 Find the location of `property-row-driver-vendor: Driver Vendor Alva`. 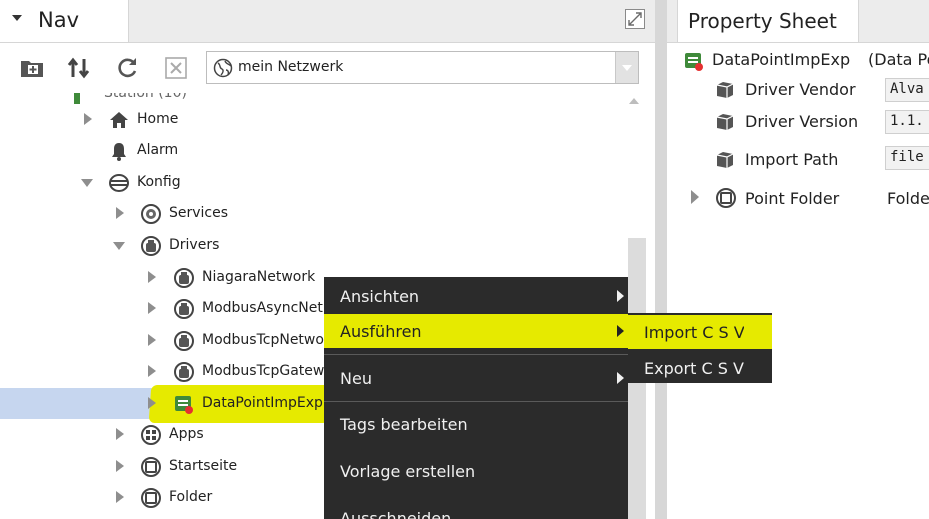

property-row-driver-vendor: Driver Vendor Alva is located at coordinates (798, 91).